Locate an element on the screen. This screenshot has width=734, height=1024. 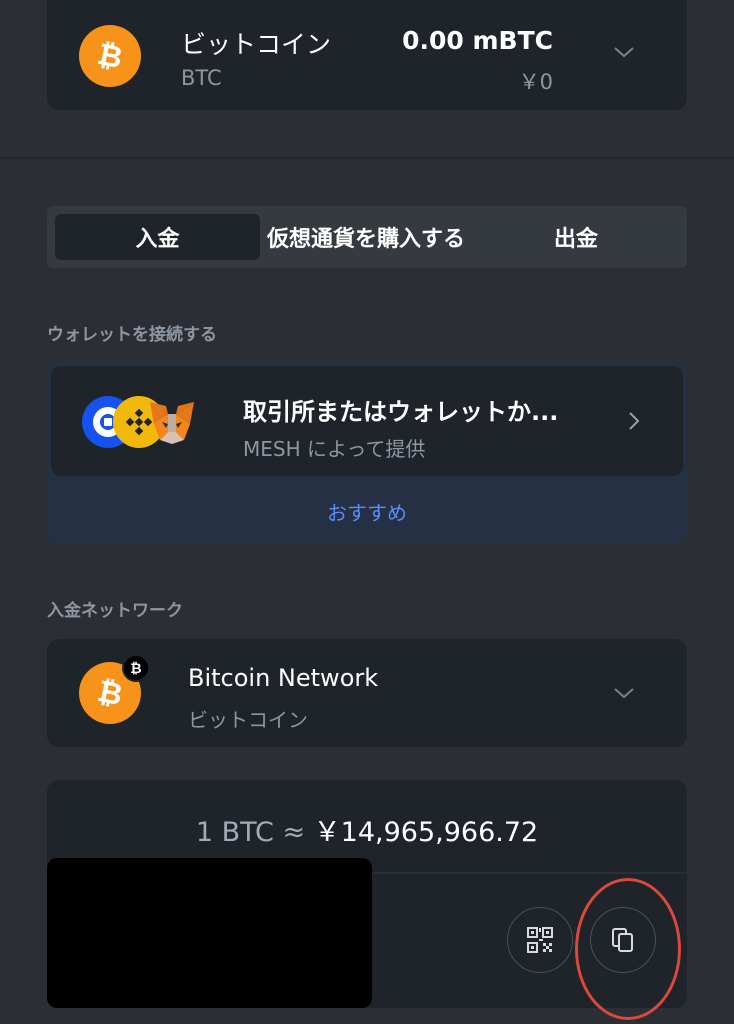
tab-bar: 入金 仮想通貨を購入する 出金 is located at coordinates (367, 237).